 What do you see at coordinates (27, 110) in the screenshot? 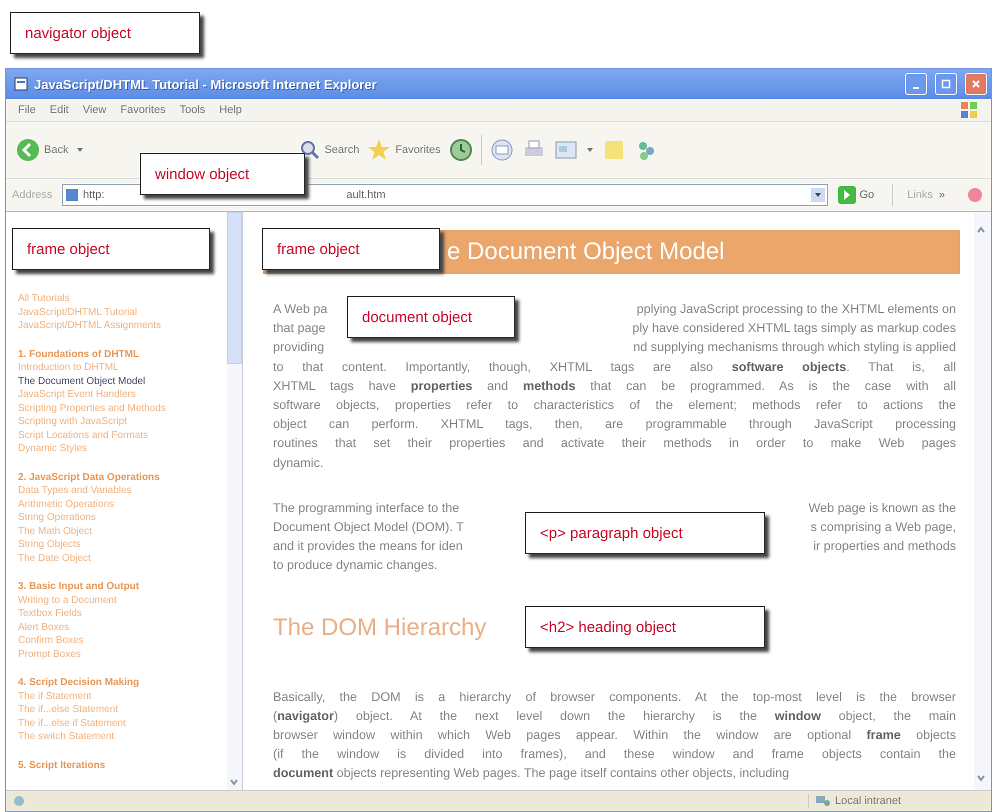
I see `menu-item: File` at bounding box center [27, 110].